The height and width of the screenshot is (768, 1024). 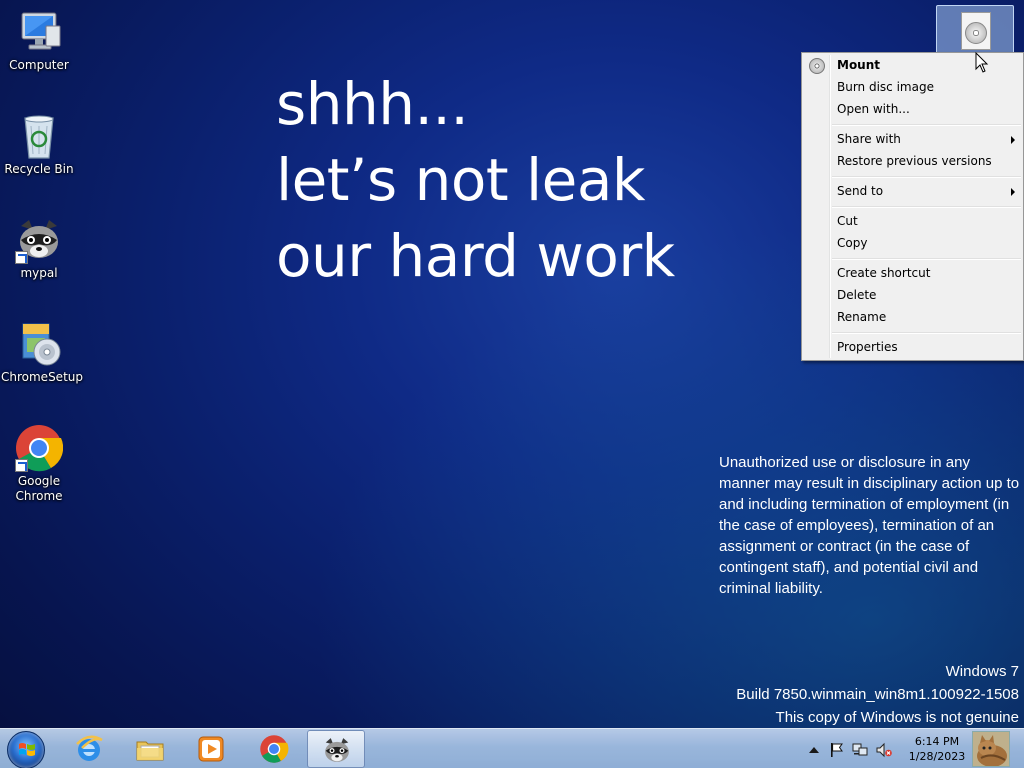 I want to click on menu-item-cut: Cut, so click(x=912, y=221).